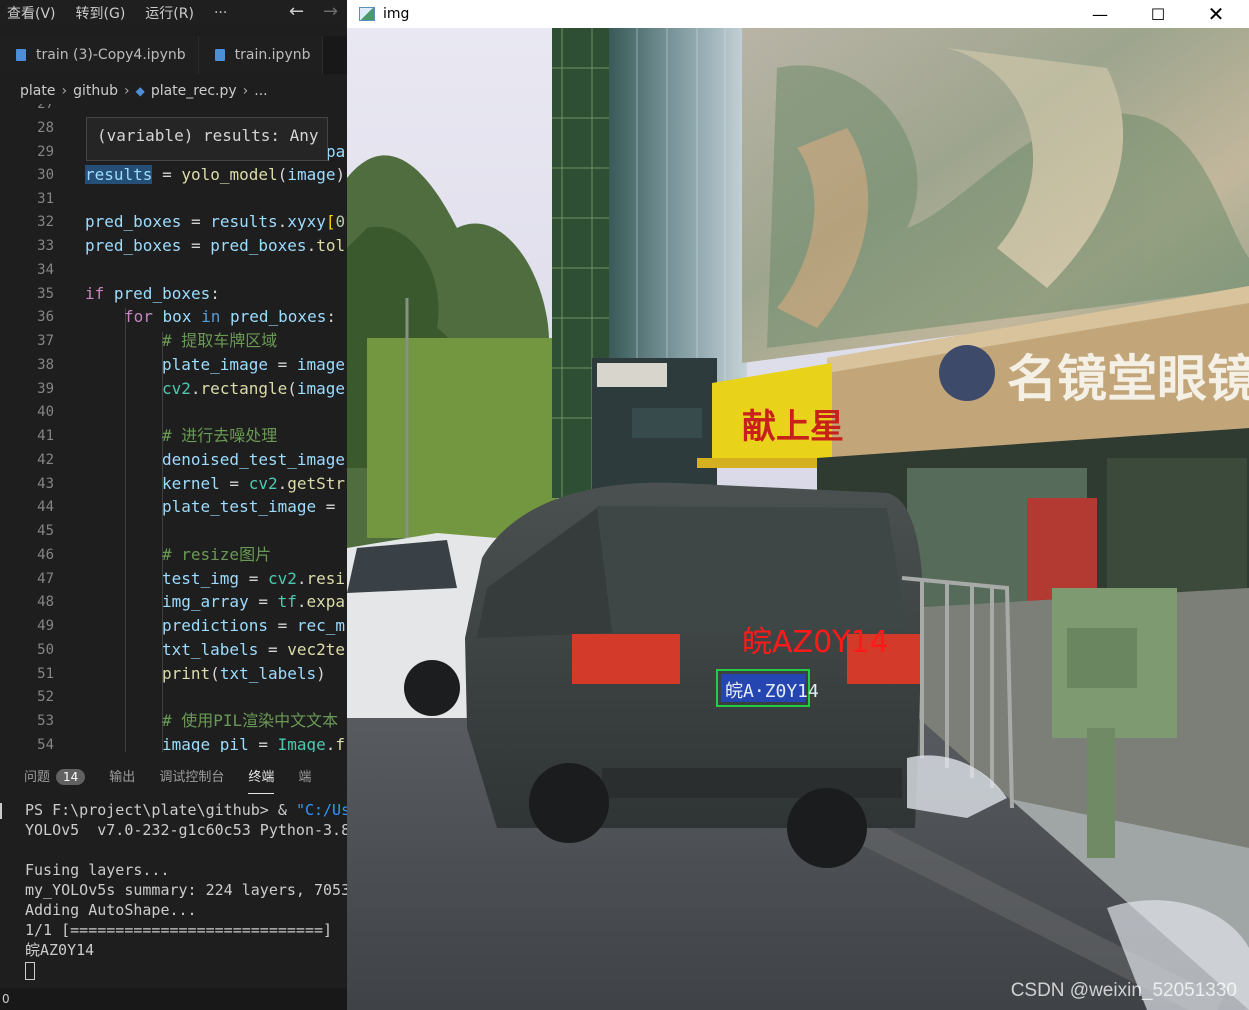 The image size is (1249, 1010). I want to click on code-comment: # 使用PIL渲染中文文本, so click(250, 720).